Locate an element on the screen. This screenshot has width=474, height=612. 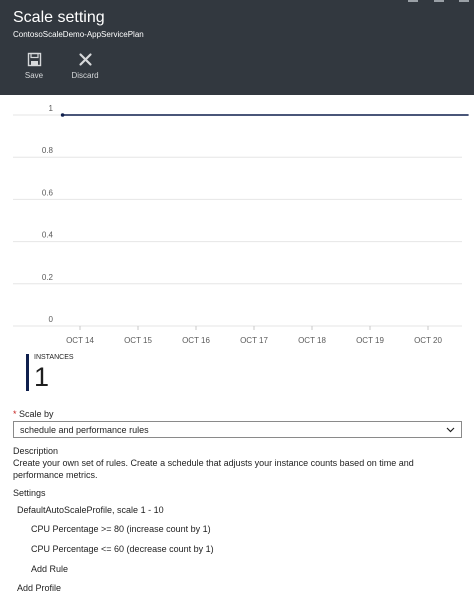
scale-by-selected-value: schedule and performance rules is located at coordinates (84, 430).